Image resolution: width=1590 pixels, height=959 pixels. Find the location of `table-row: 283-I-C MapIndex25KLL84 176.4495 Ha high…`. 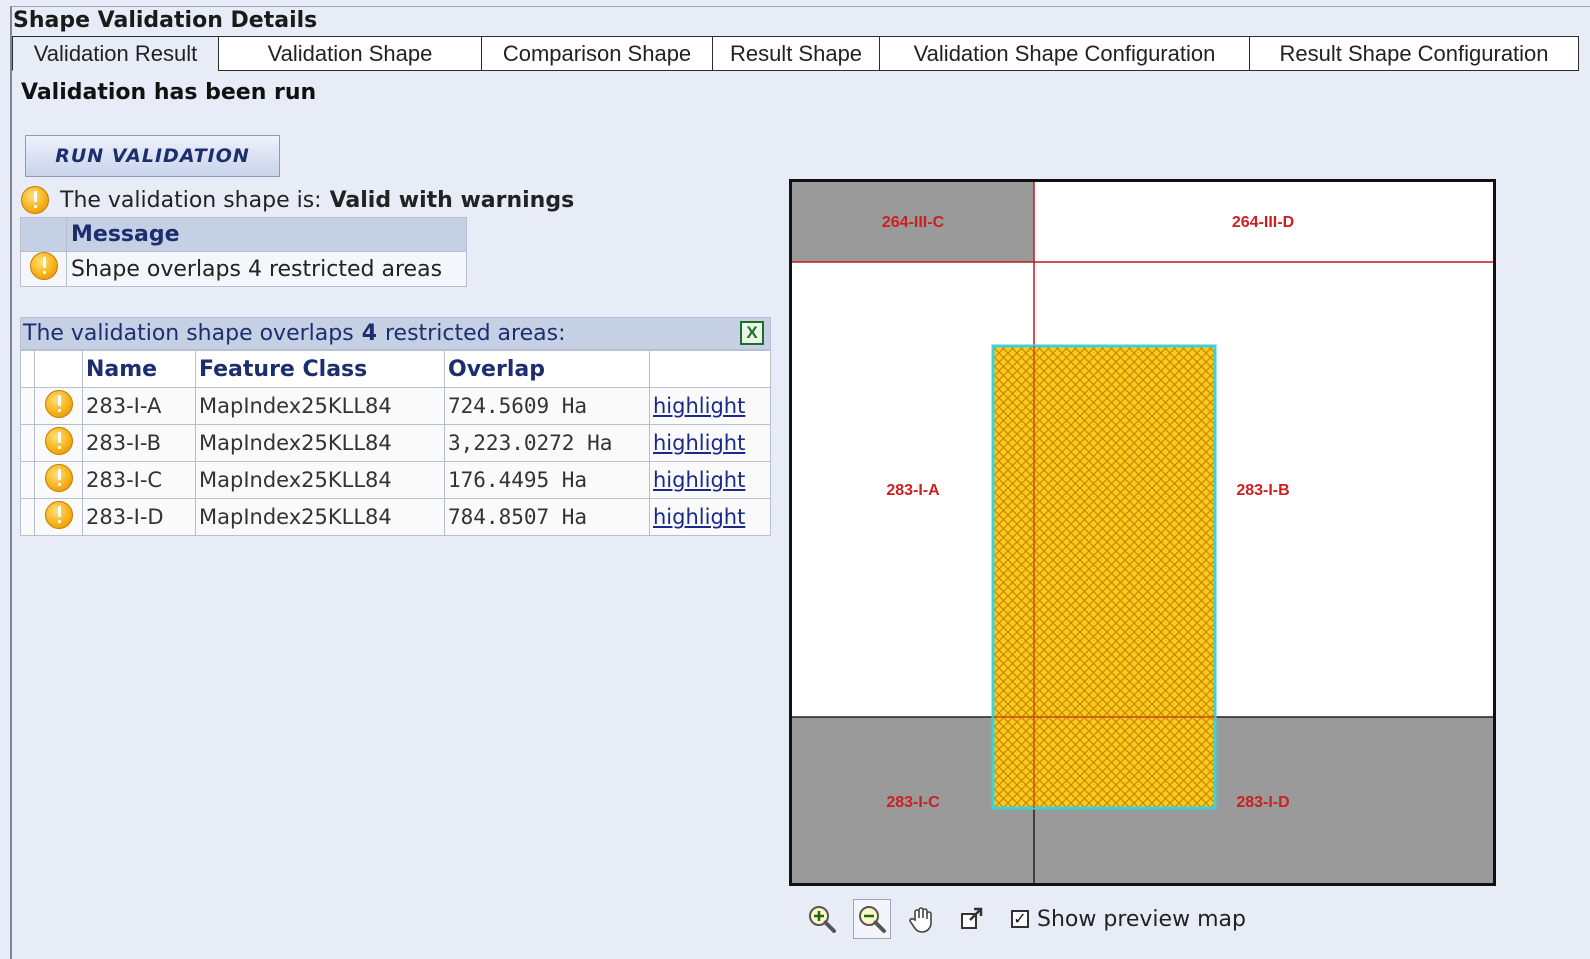

table-row: 283-I-C MapIndex25KLL84 176.4495 Ha high… is located at coordinates (395, 480).